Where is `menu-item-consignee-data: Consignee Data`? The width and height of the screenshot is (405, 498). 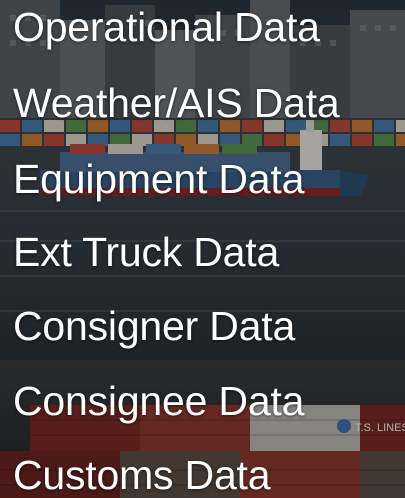
menu-item-consignee-data: Consignee Data is located at coordinates (158, 401).